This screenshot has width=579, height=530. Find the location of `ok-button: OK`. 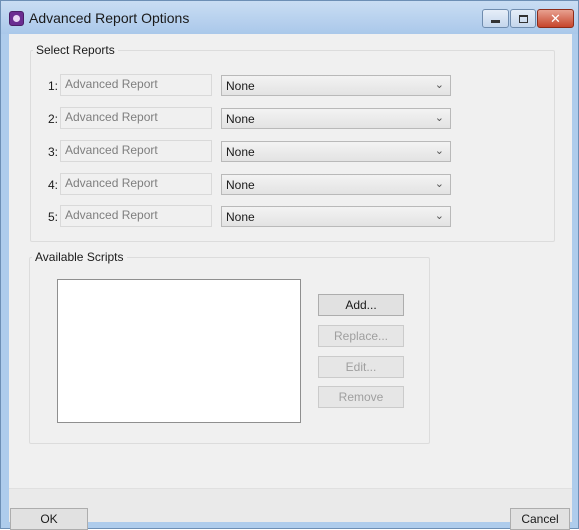

ok-button: OK is located at coordinates (49, 519).